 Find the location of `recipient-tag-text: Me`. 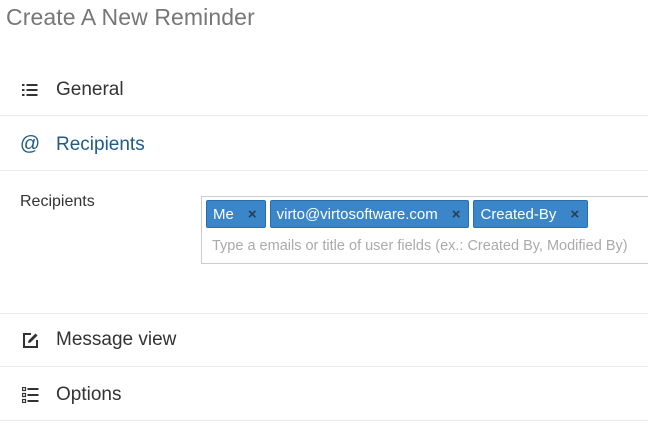

recipient-tag-text: Me is located at coordinates (223, 214).